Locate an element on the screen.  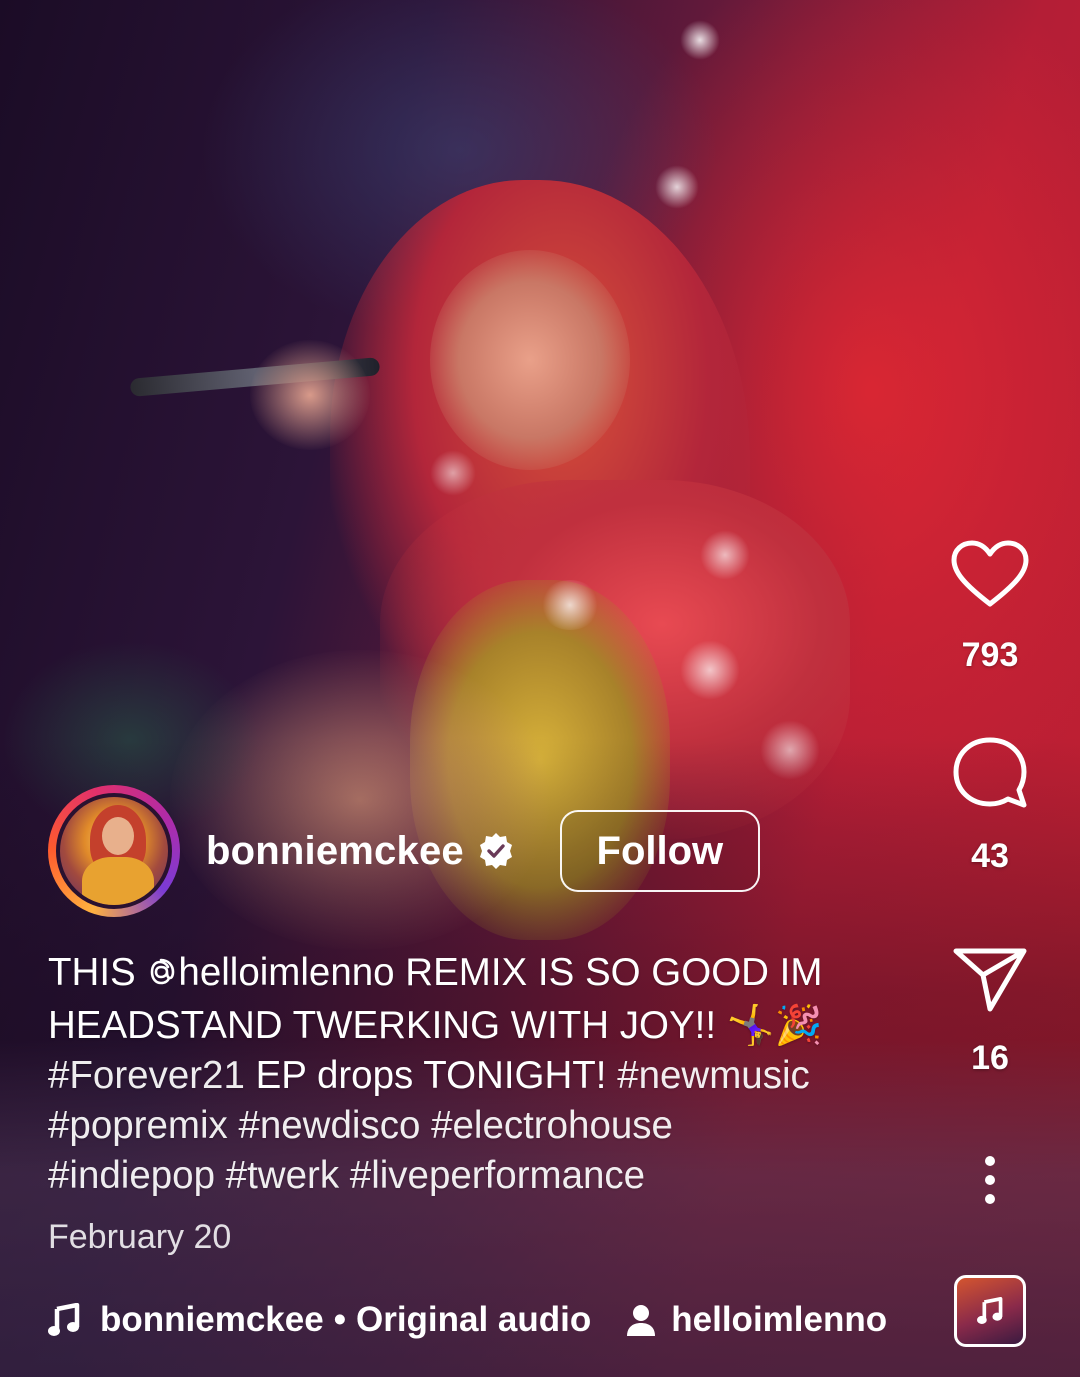
more-options-button is located at coordinates (990, 1180).